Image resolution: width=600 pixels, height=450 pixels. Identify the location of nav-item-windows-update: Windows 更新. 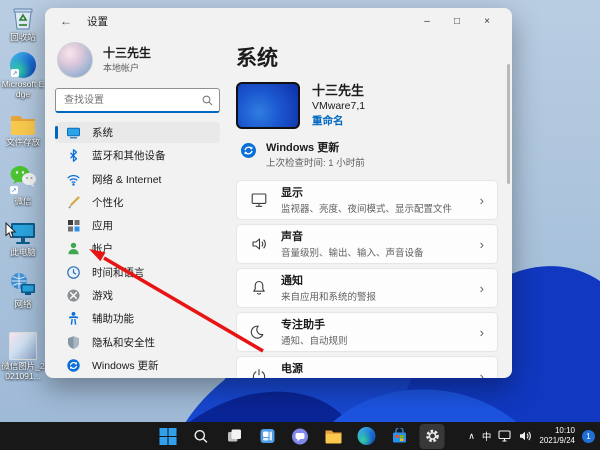
(137, 365).